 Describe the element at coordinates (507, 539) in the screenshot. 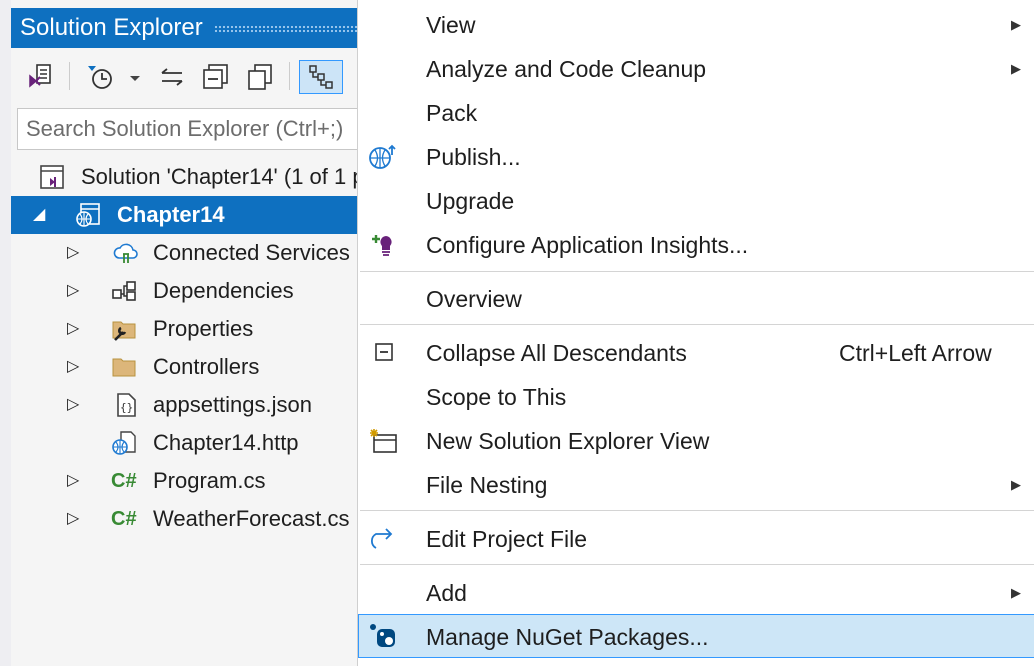

I see `menu-item-label: Edit Project File` at that location.